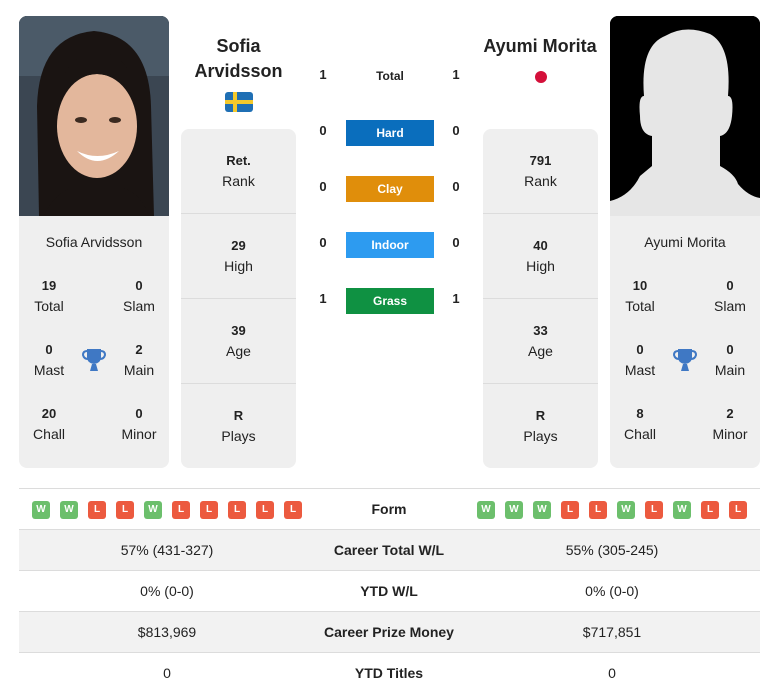 The image size is (779, 699). Describe the element at coordinates (390, 189) in the screenshot. I see `surface-clay-badge: Clay` at that location.